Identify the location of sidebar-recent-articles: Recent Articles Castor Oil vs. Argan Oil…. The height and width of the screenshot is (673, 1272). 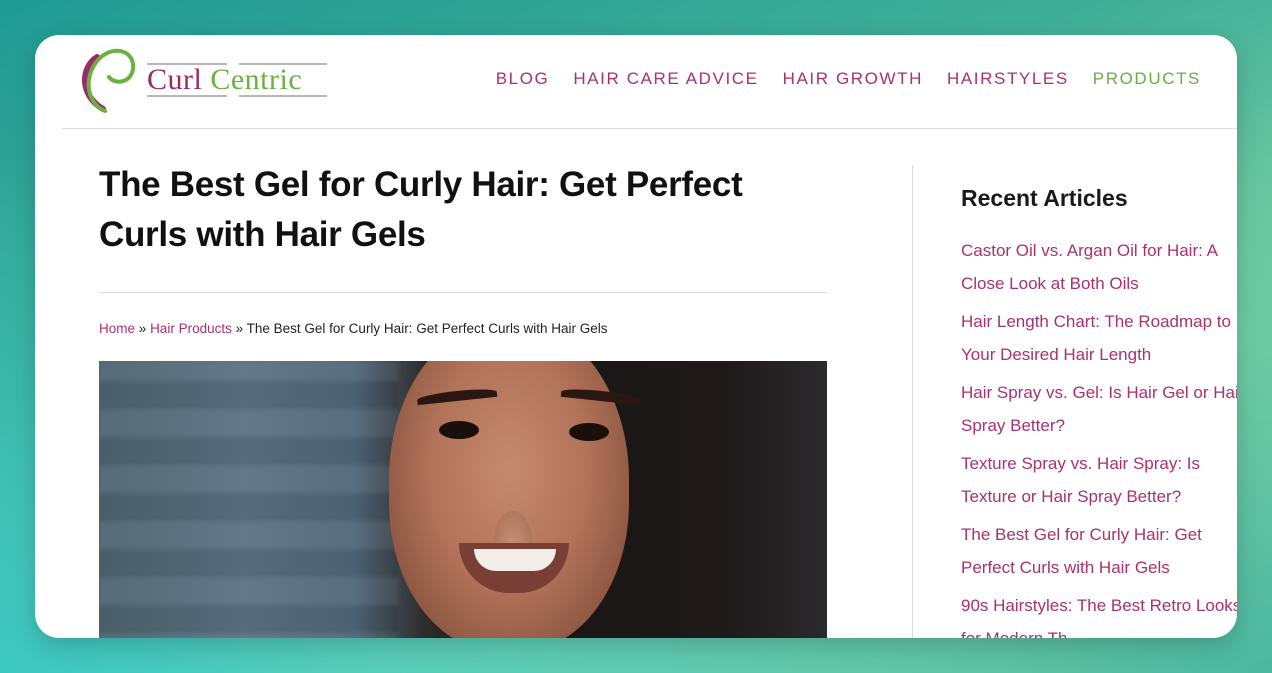
(1099, 411).